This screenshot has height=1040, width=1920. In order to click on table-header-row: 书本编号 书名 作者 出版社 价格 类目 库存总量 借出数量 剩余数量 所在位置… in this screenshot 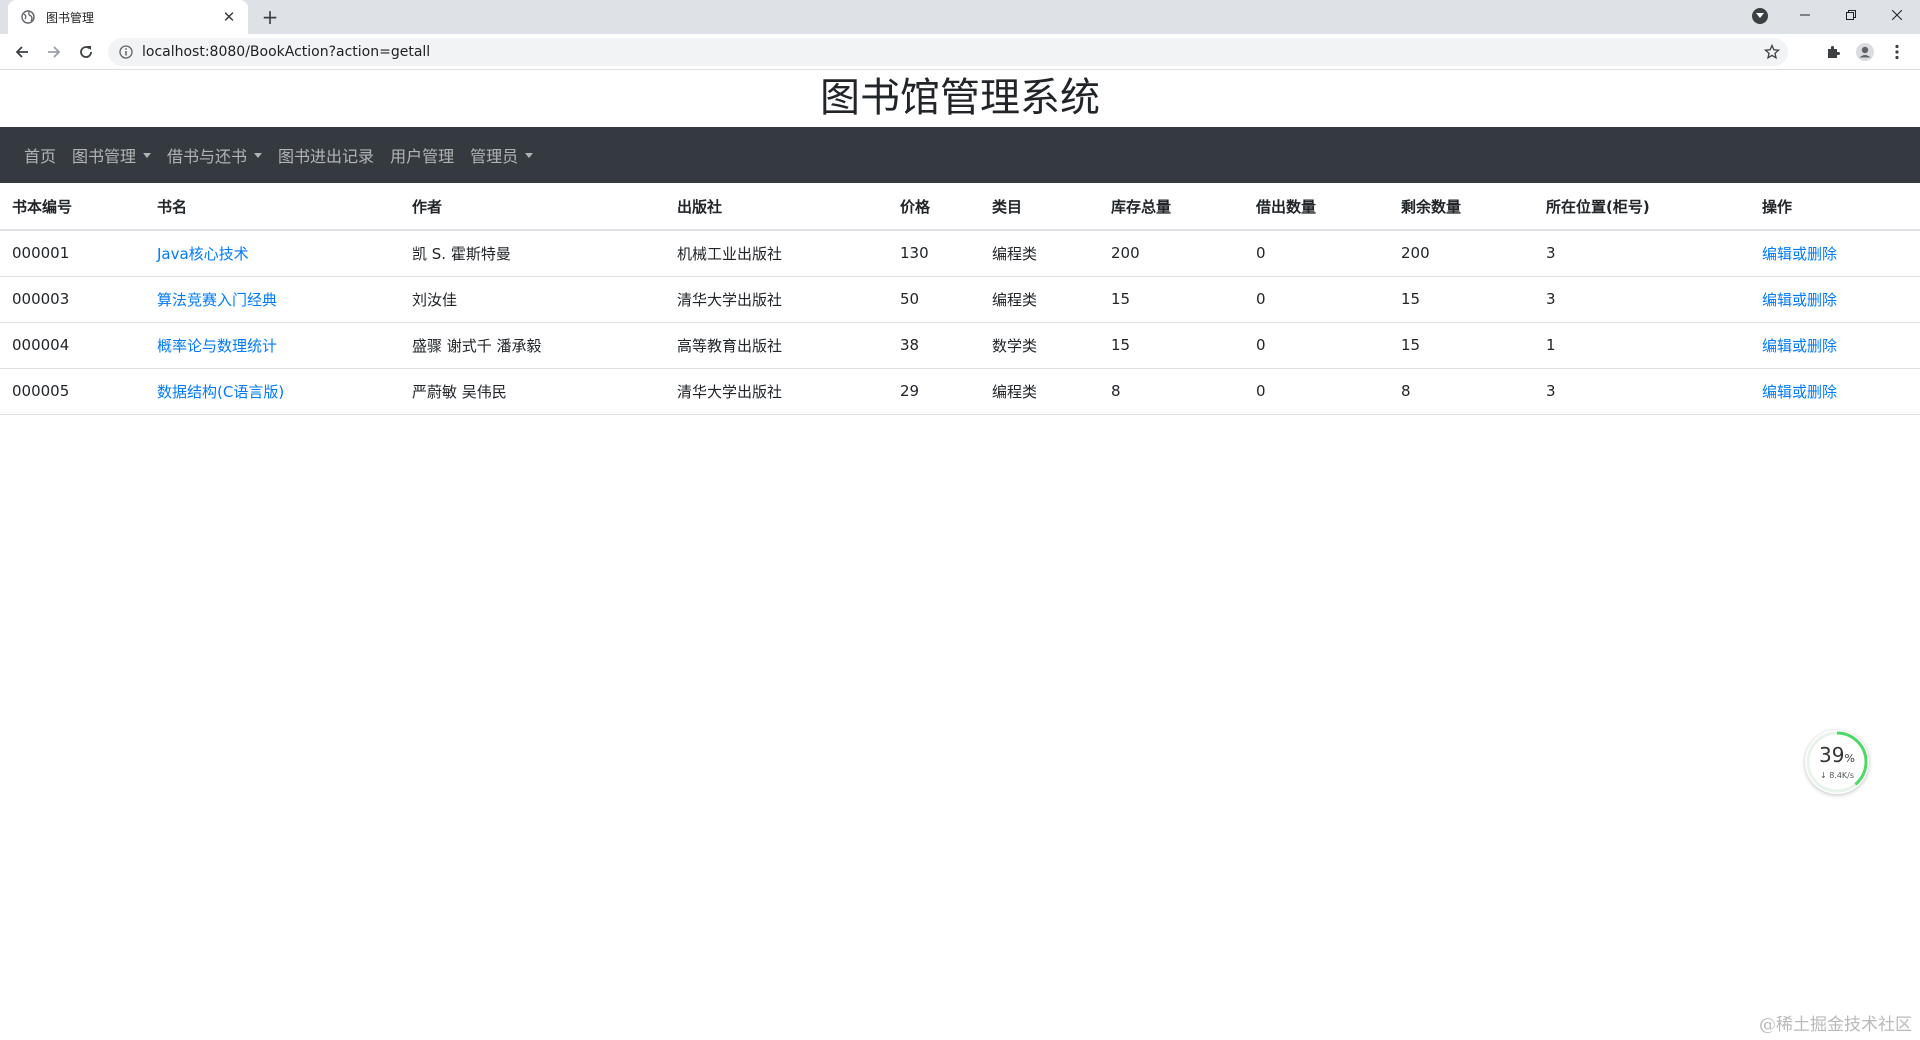, I will do `click(960, 207)`.